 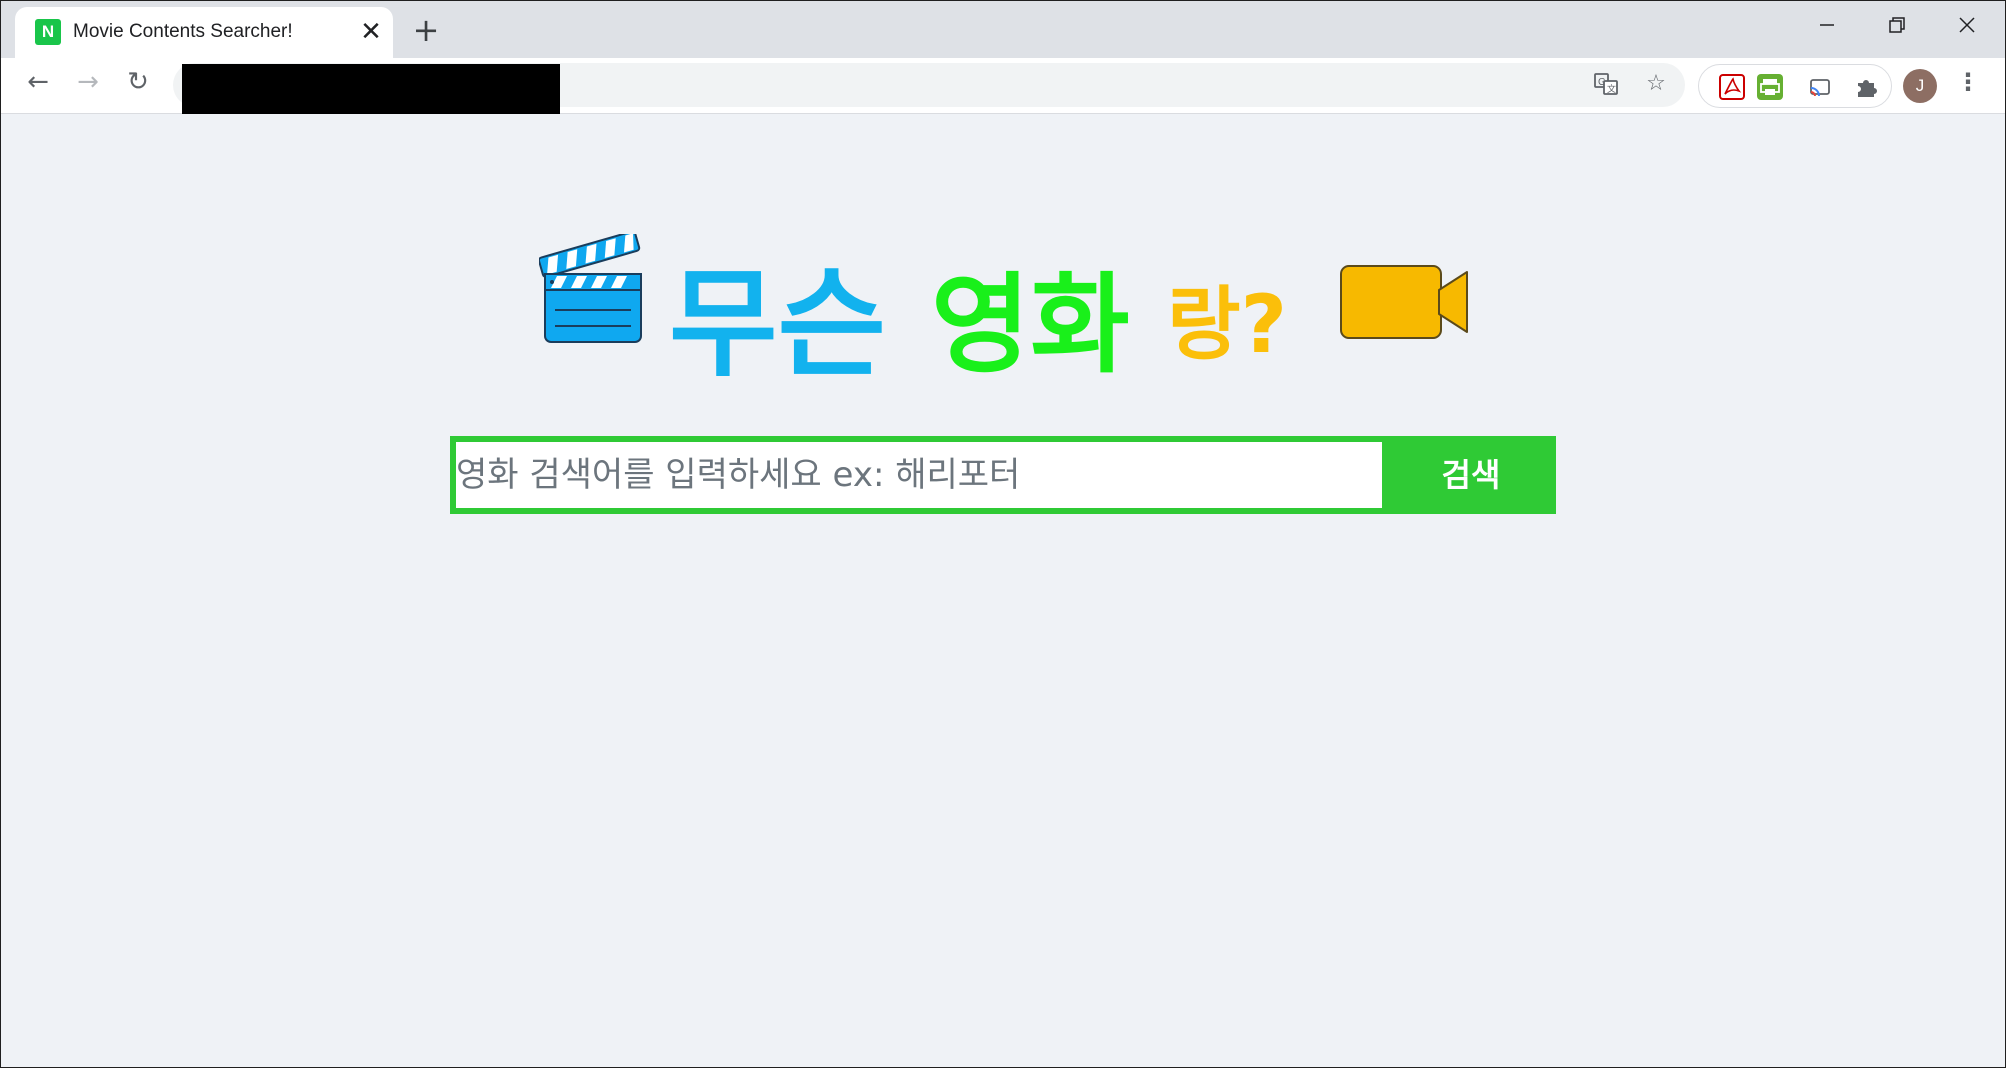 I want to click on minimize-icon, so click(x=1827, y=26).